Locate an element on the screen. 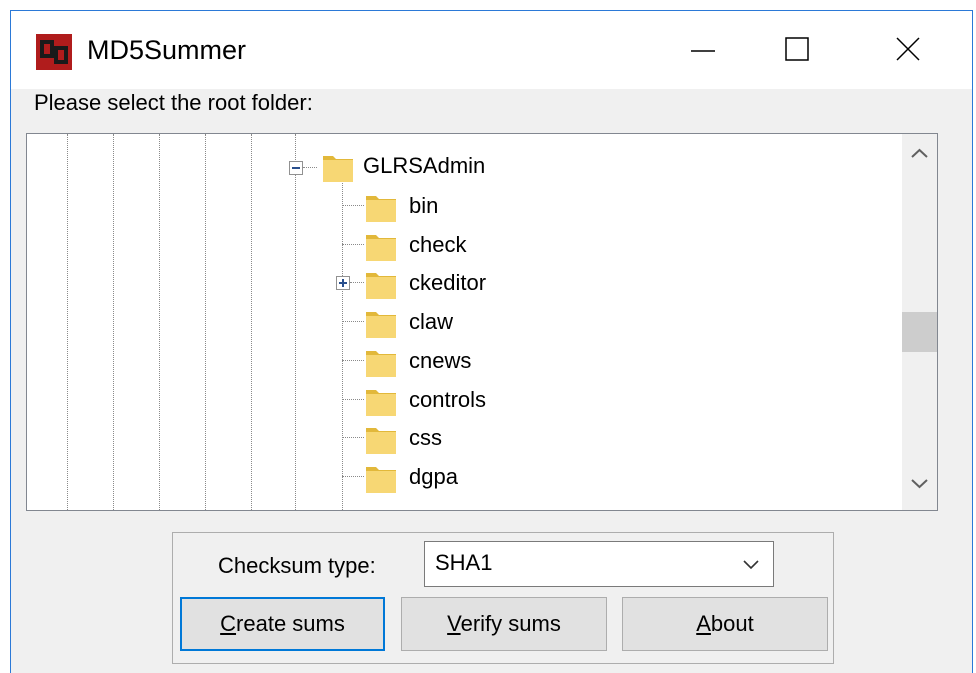  tree-node-glrsadmin: GLRSAdmin is located at coordinates (427, 169).